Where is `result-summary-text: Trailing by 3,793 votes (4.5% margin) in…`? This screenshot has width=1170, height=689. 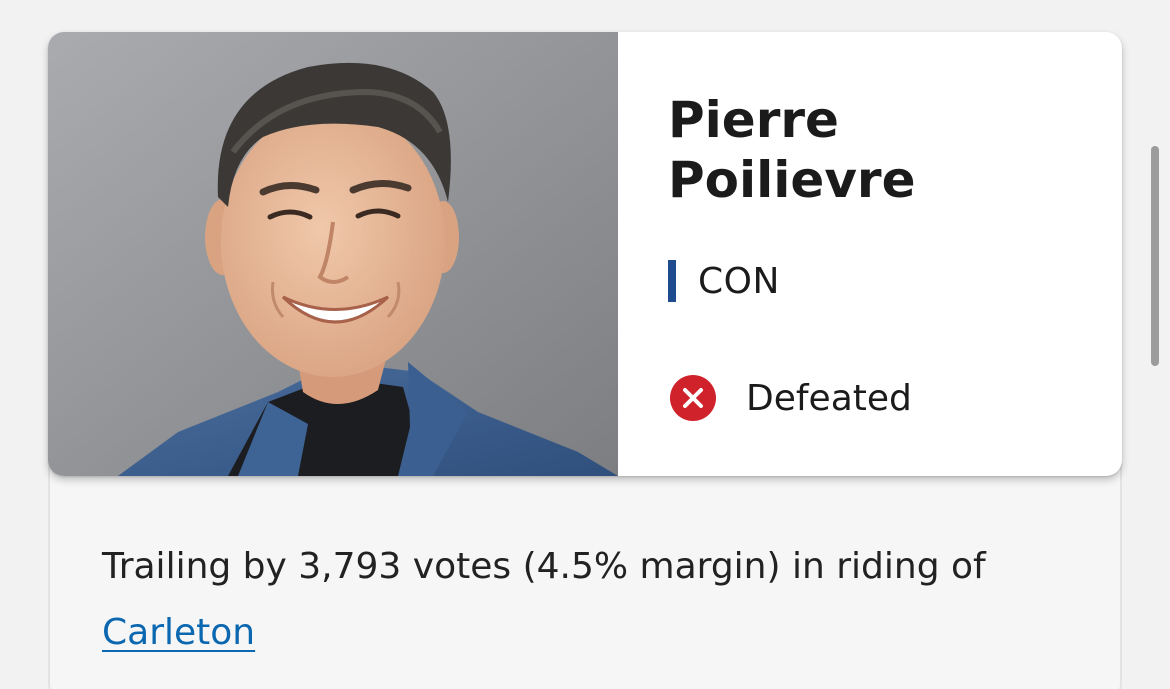 result-summary-text: Trailing by 3,793 votes (4.5% margin) in… is located at coordinates (544, 566).